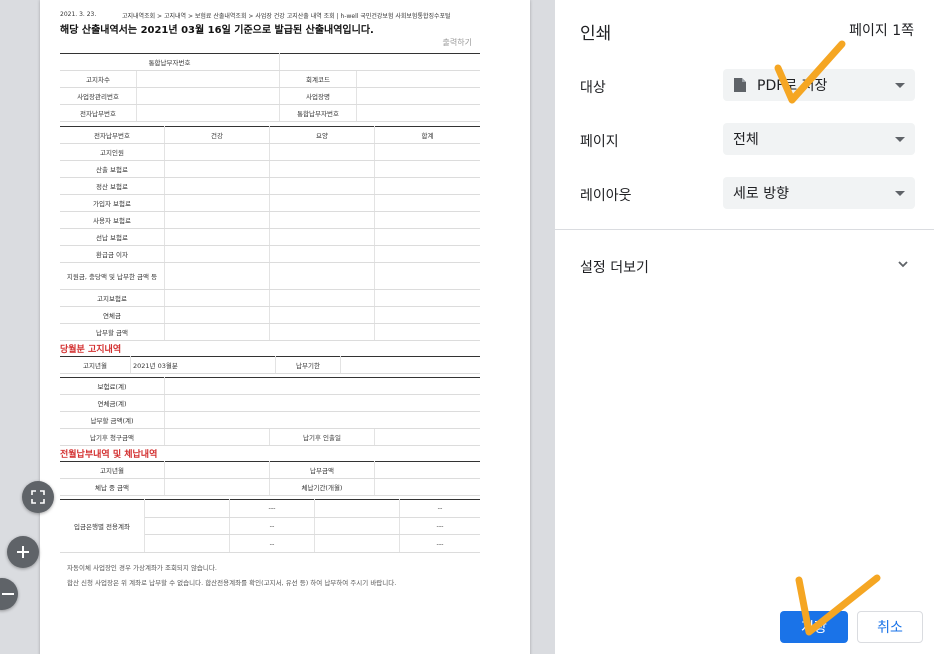 This screenshot has height=654, width=934. I want to click on pages-label: 페이지, so click(599, 142).